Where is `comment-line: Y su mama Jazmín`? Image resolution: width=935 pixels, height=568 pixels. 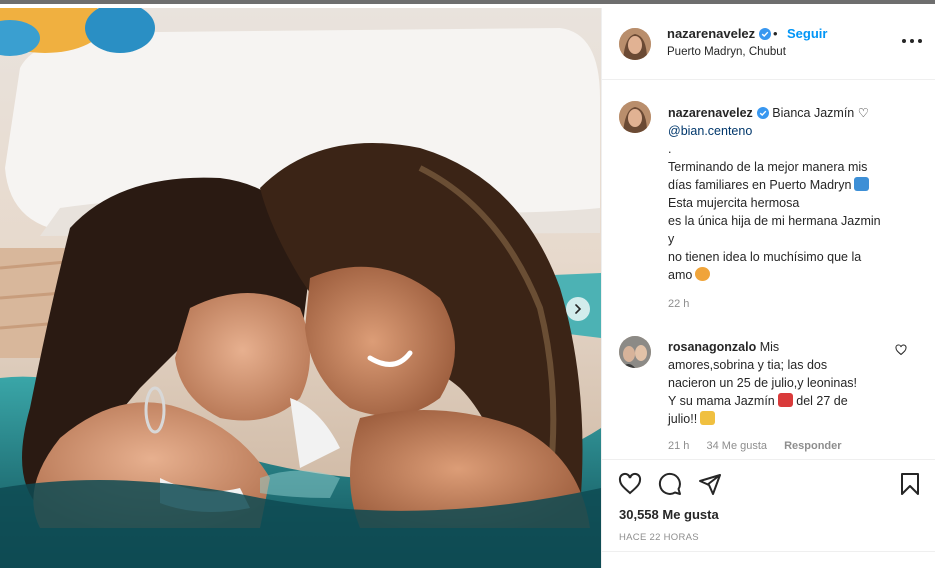
comment-line: Y su mama Jazmín is located at coordinates (721, 401).